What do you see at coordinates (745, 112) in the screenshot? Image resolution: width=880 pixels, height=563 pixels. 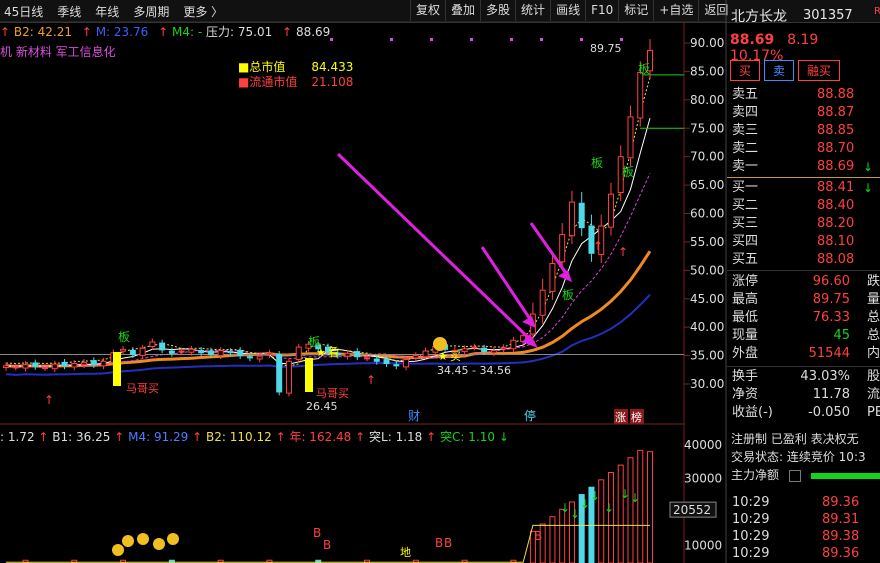 I see `ask-label: 卖四` at bounding box center [745, 112].